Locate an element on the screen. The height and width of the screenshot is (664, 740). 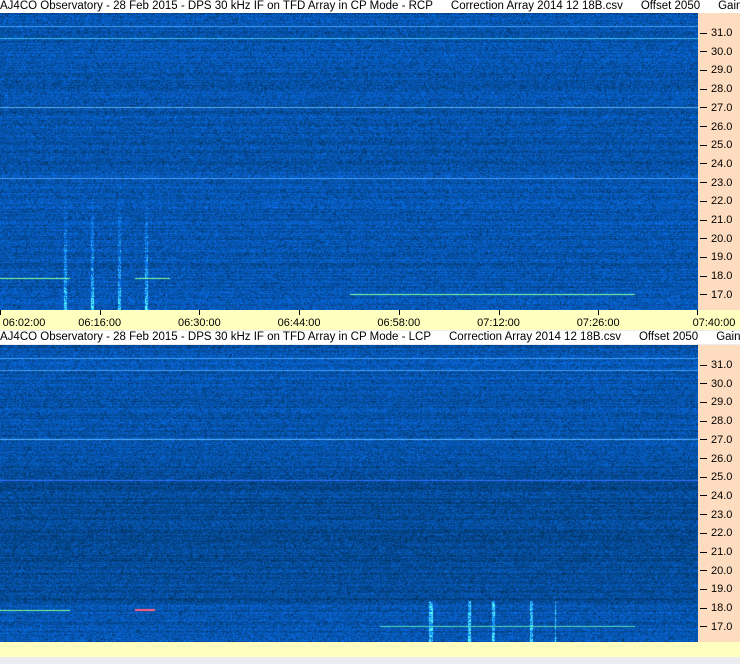
time-tick-label: 06:02:00 is located at coordinates (24, 323).